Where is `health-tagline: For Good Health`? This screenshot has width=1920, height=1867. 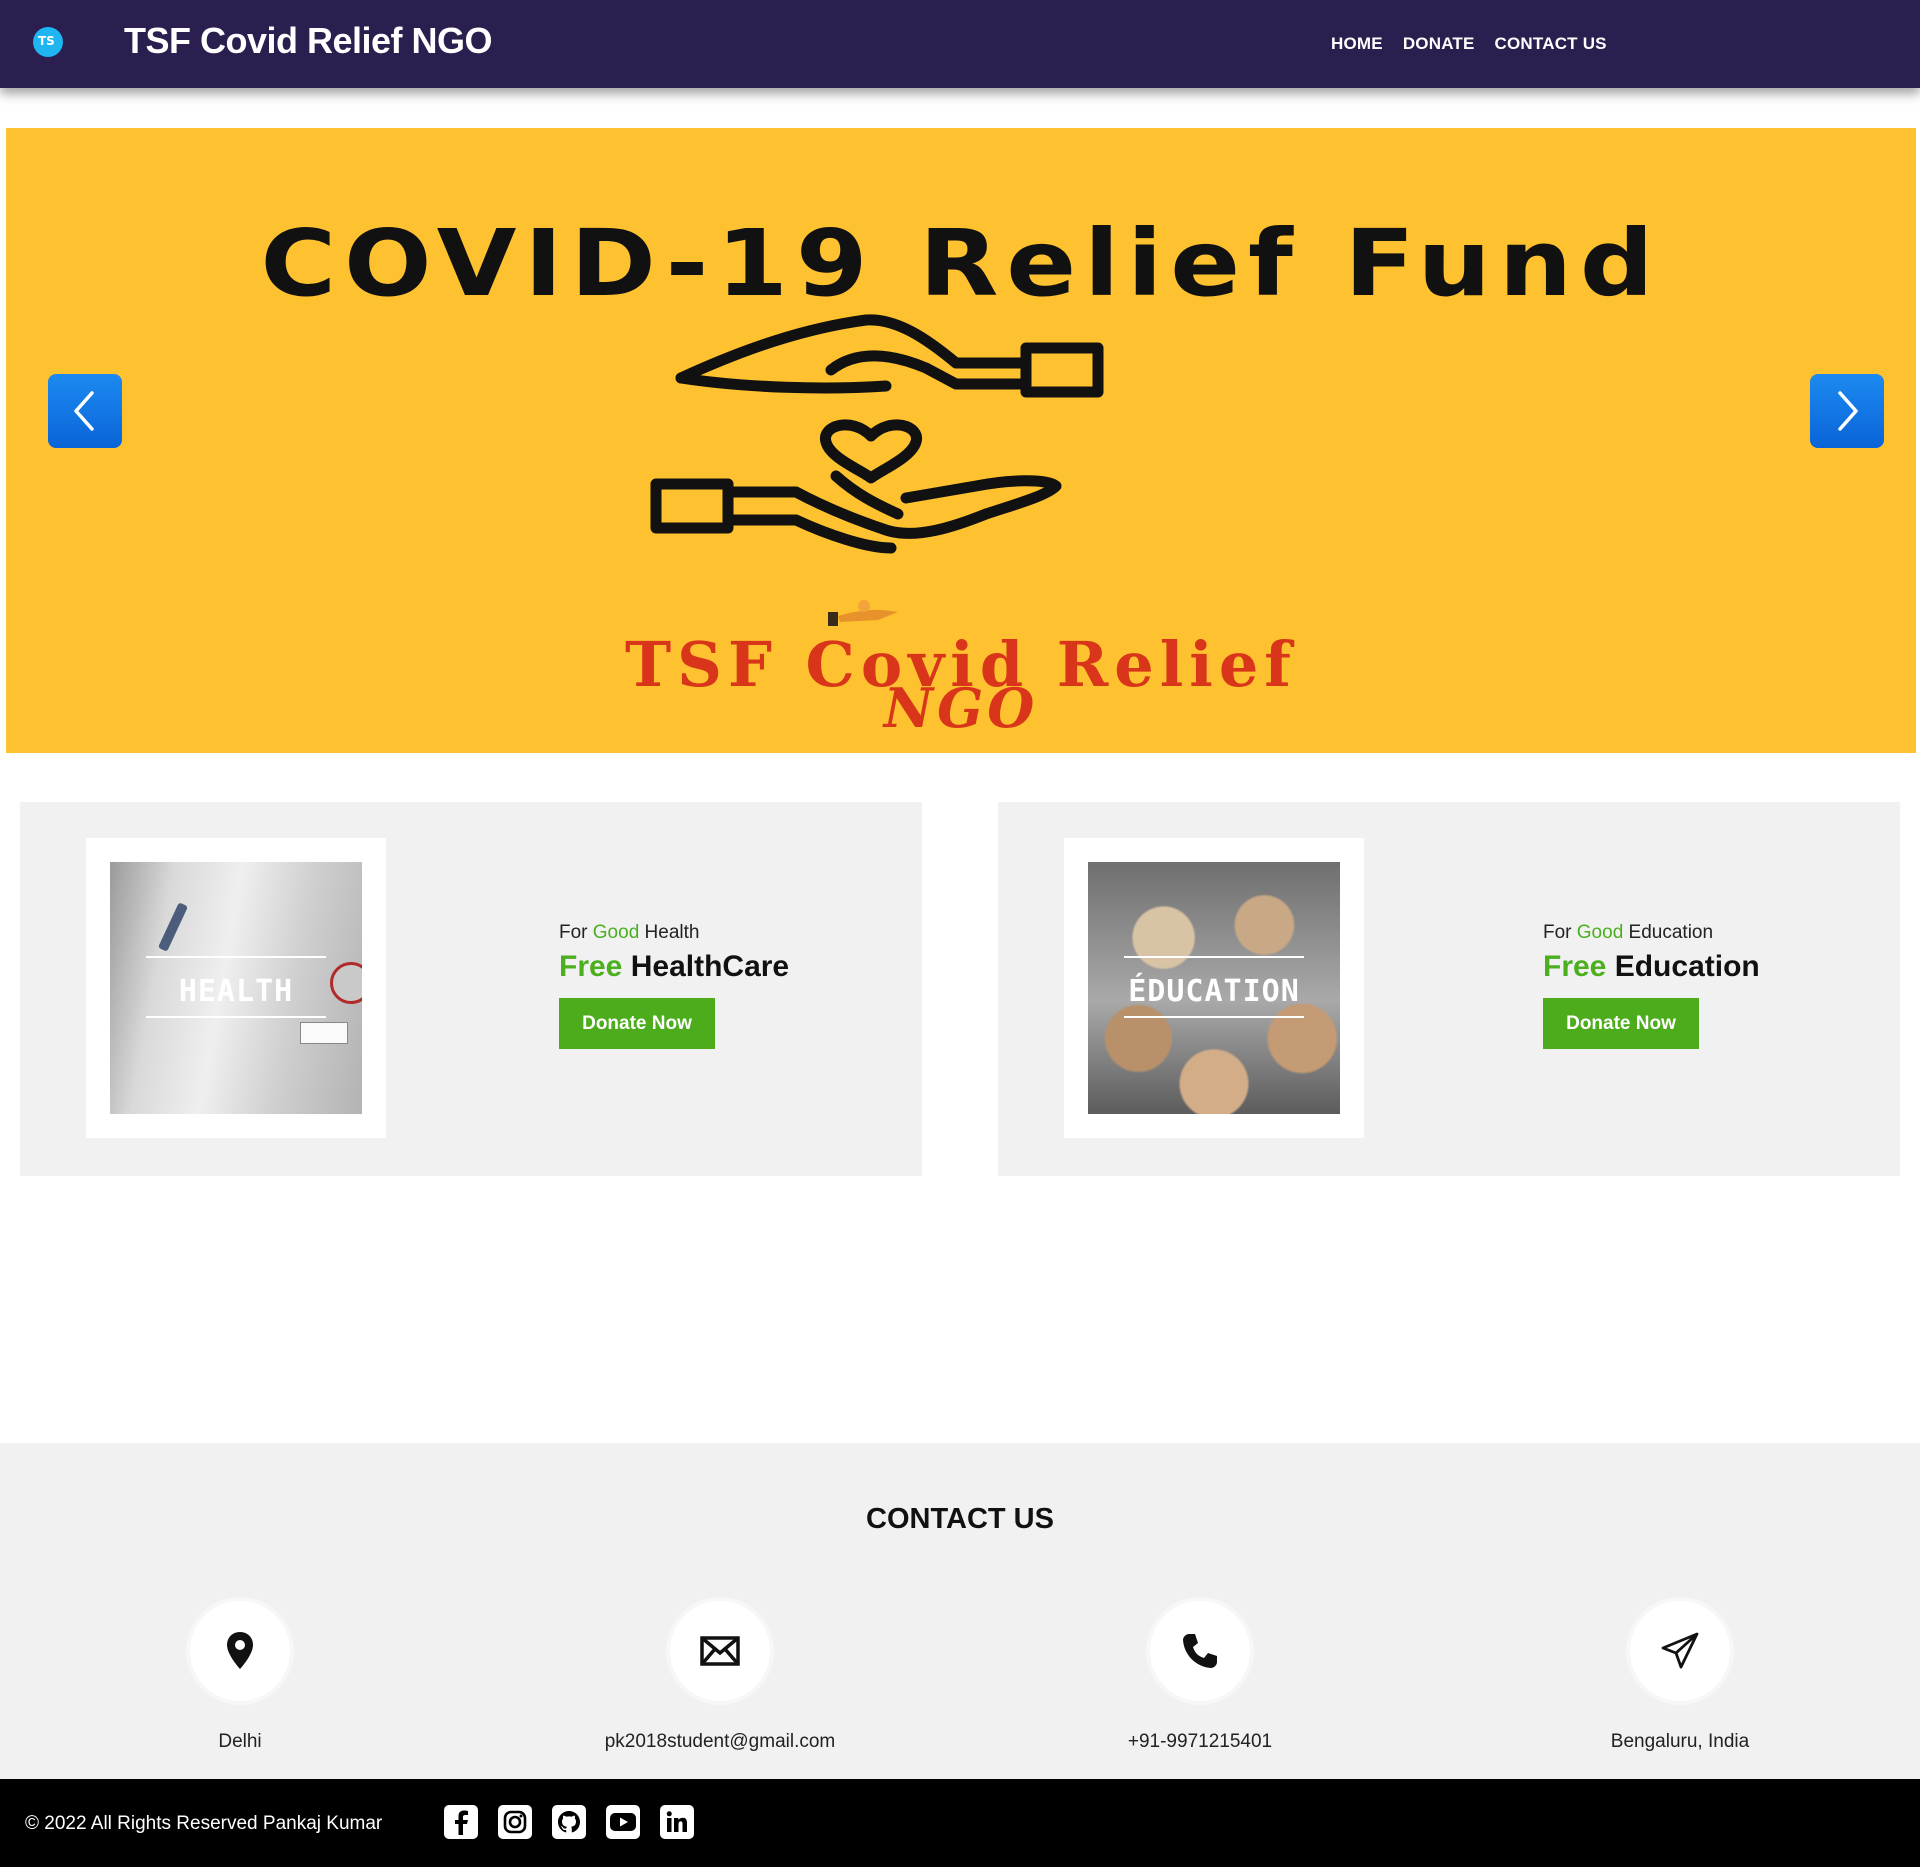
health-tagline: For Good Health is located at coordinates (674, 933).